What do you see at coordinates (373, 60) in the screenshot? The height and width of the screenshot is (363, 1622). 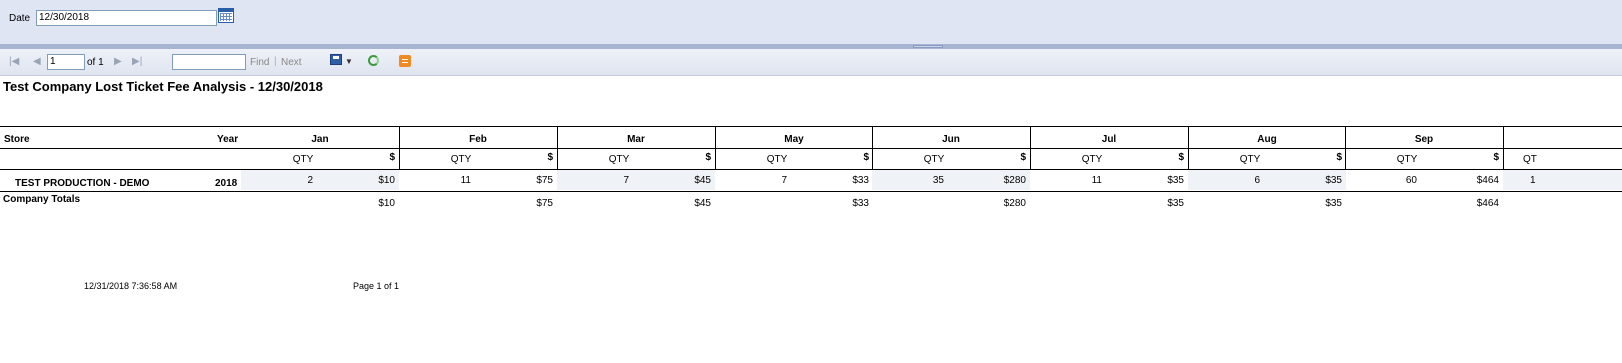 I see `refresh-icon` at bounding box center [373, 60].